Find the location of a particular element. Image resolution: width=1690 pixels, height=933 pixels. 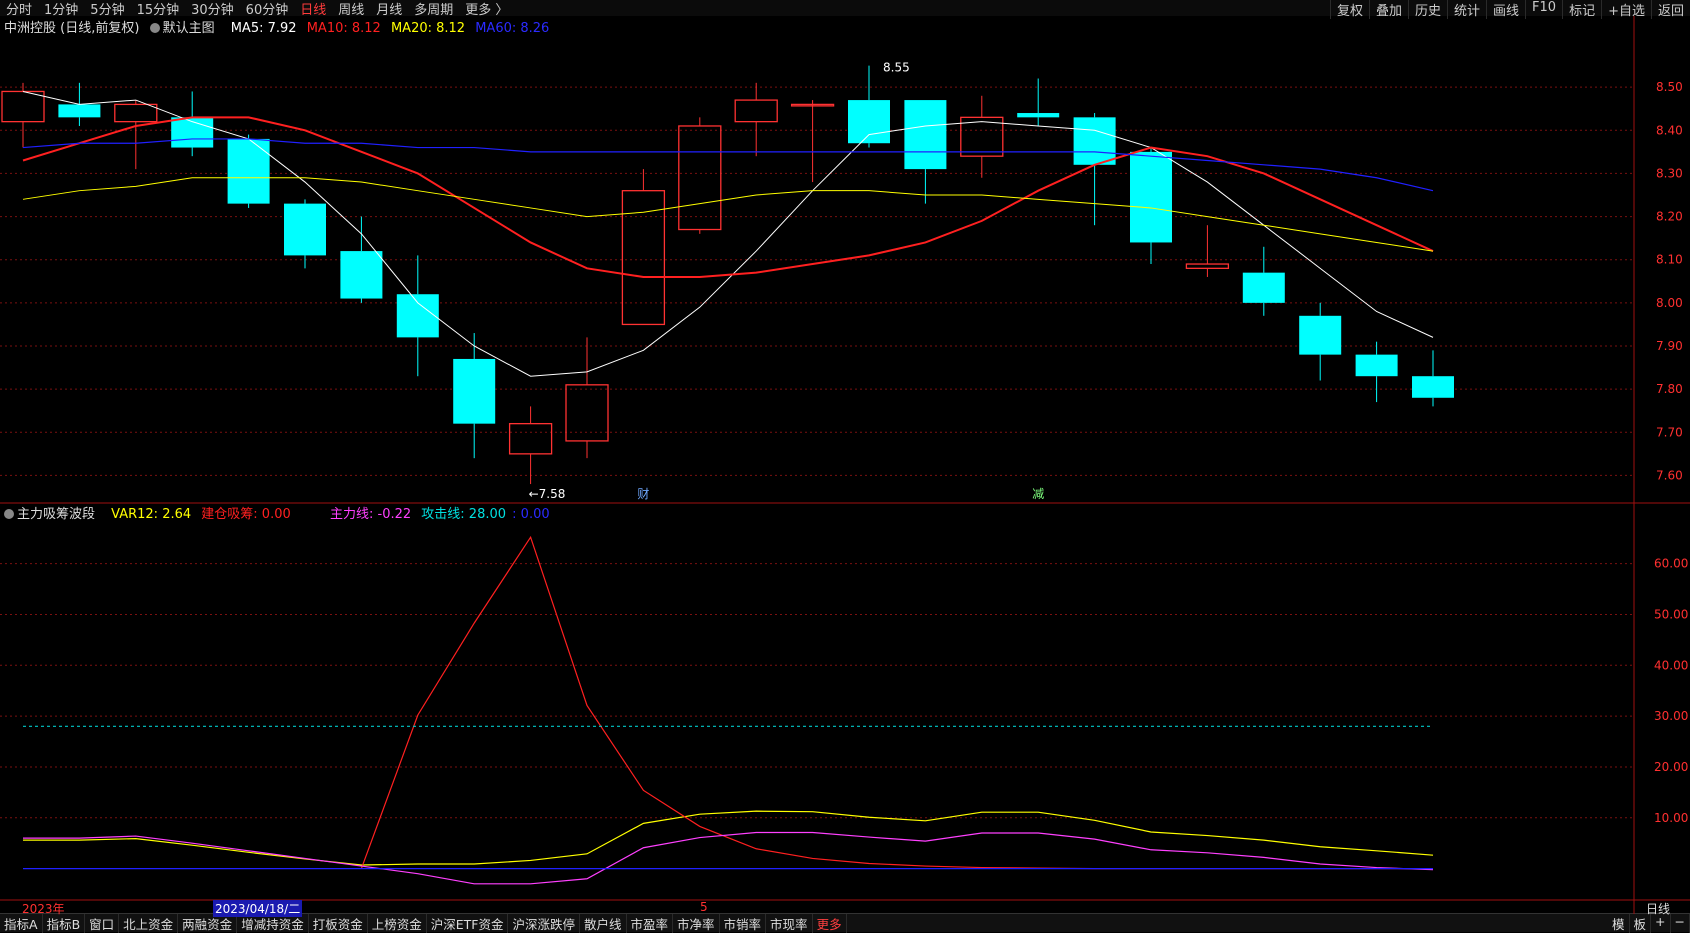

period-tab-1: 1分钟 is located at coordinates (61, 9).